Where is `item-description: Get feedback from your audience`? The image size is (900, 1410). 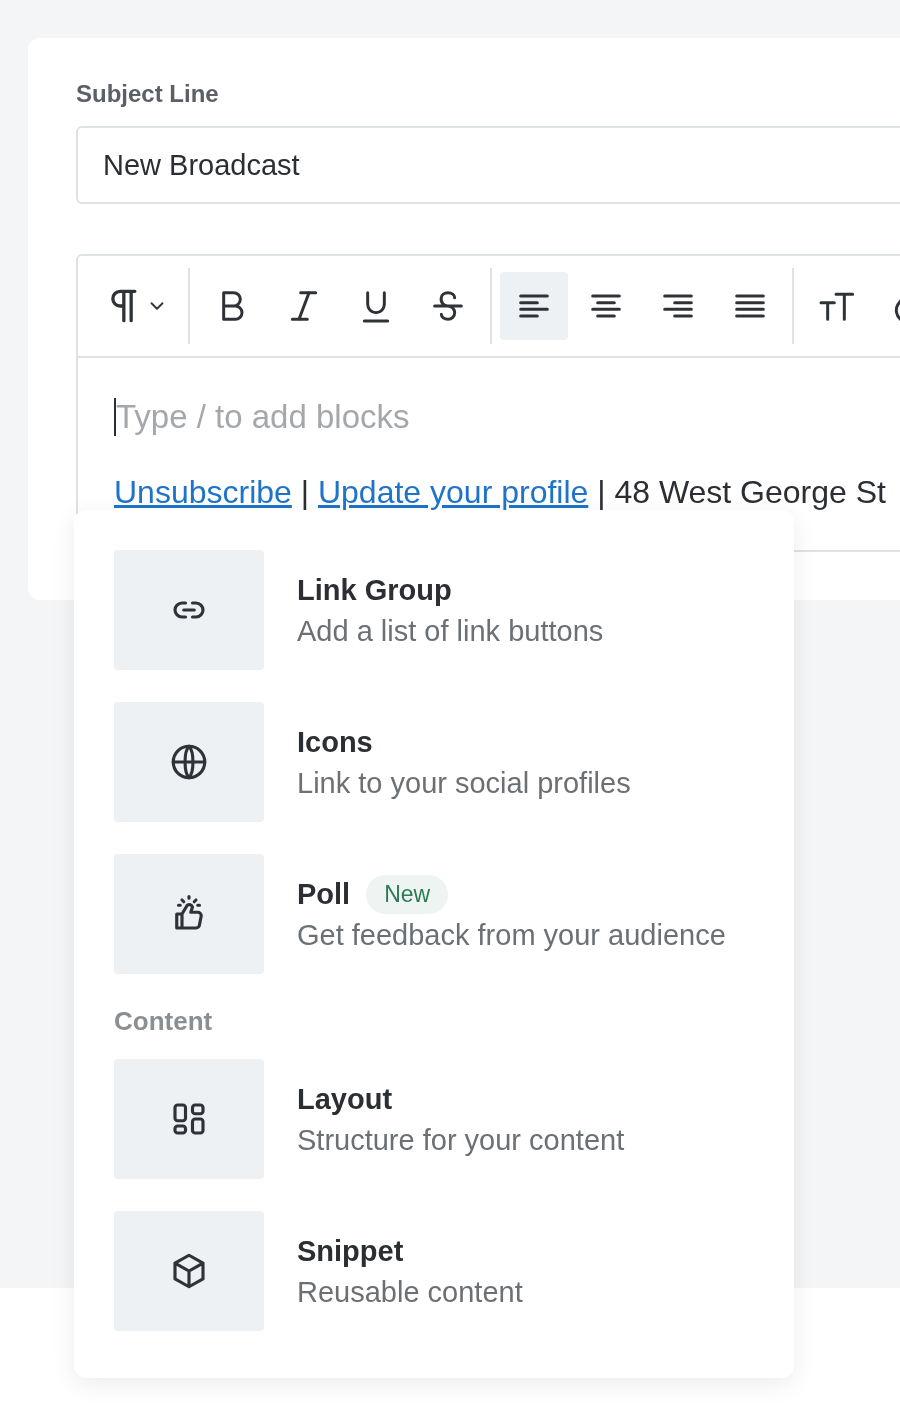
item-description: Get feedback from your audience is located at coordinates (511, 935).